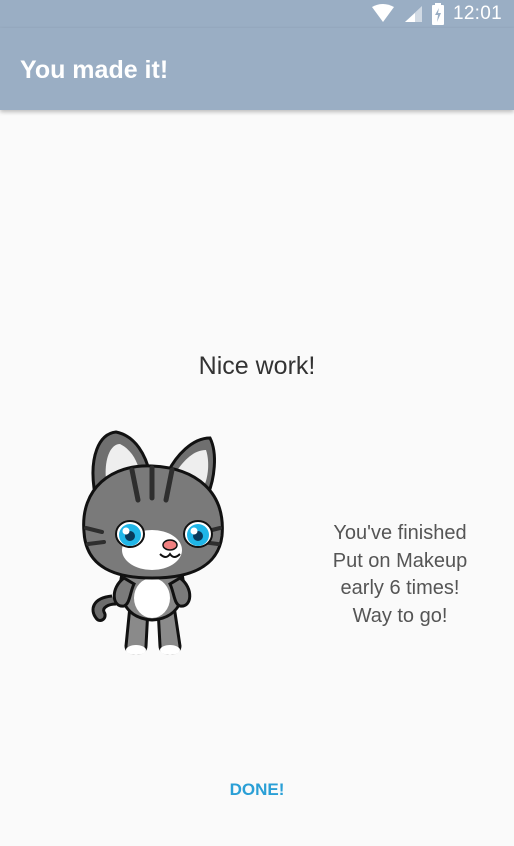 The height and width of the screenshot is (846, 514). Describe the element at coordinates (413, 14) in the screenshot. I see `cell-signal-icon` at that location.